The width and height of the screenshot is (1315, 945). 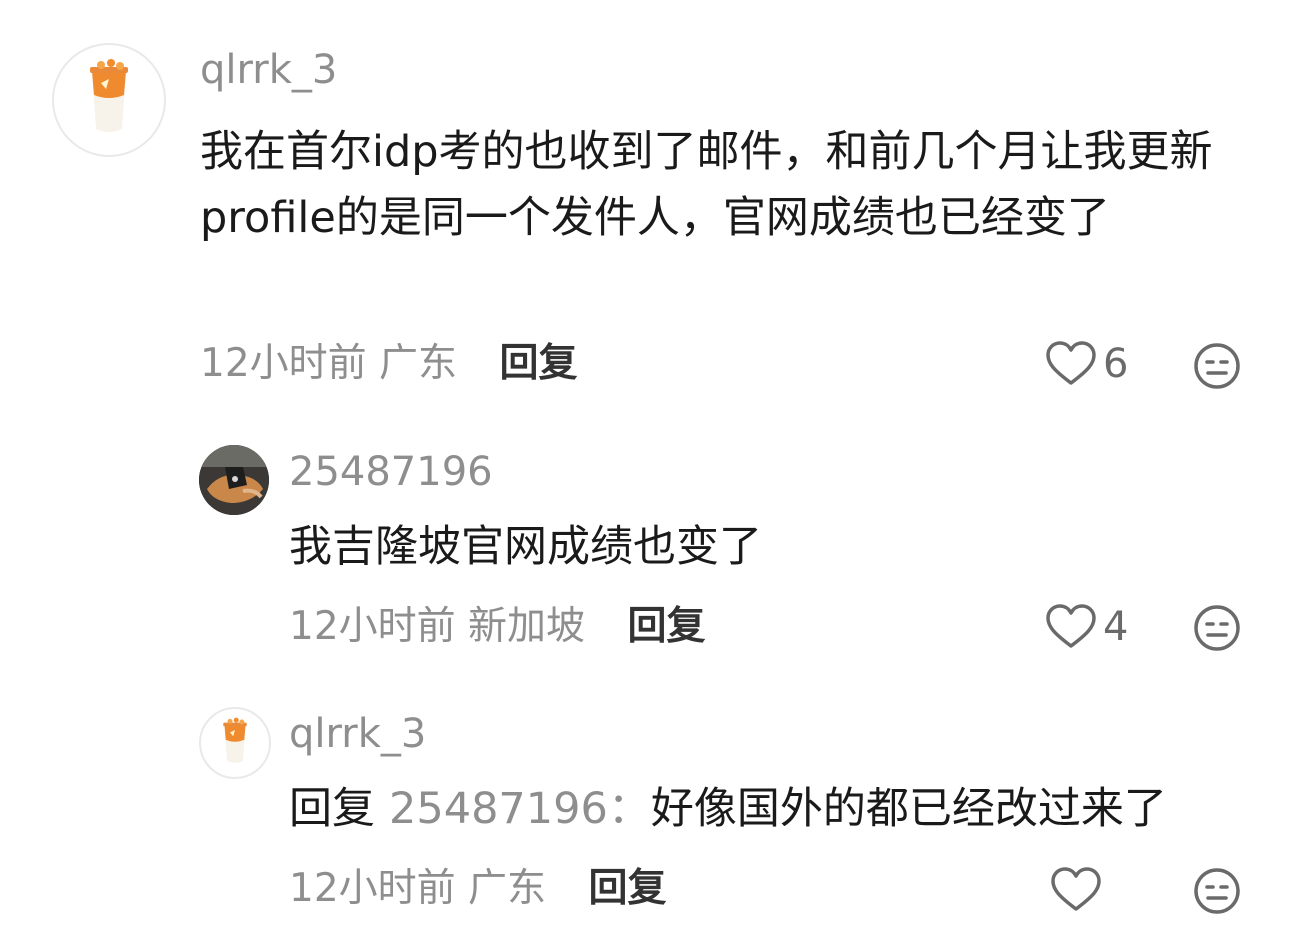 I want to click on comment-meta: 12小时前 广东 回复, so click(x=477, y=889).